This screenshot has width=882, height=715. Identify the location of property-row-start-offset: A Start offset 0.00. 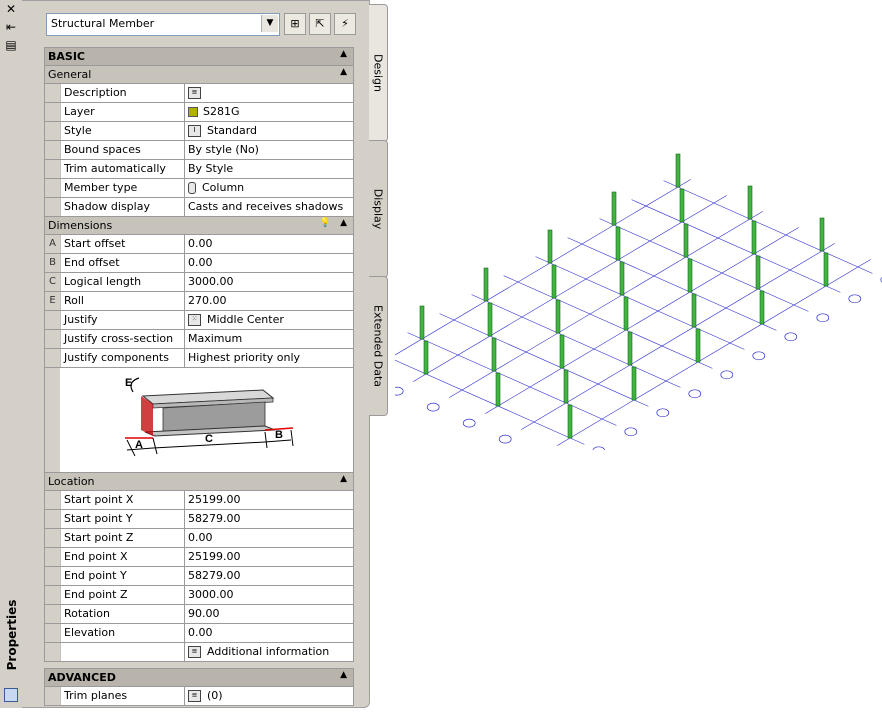
(199, 243).